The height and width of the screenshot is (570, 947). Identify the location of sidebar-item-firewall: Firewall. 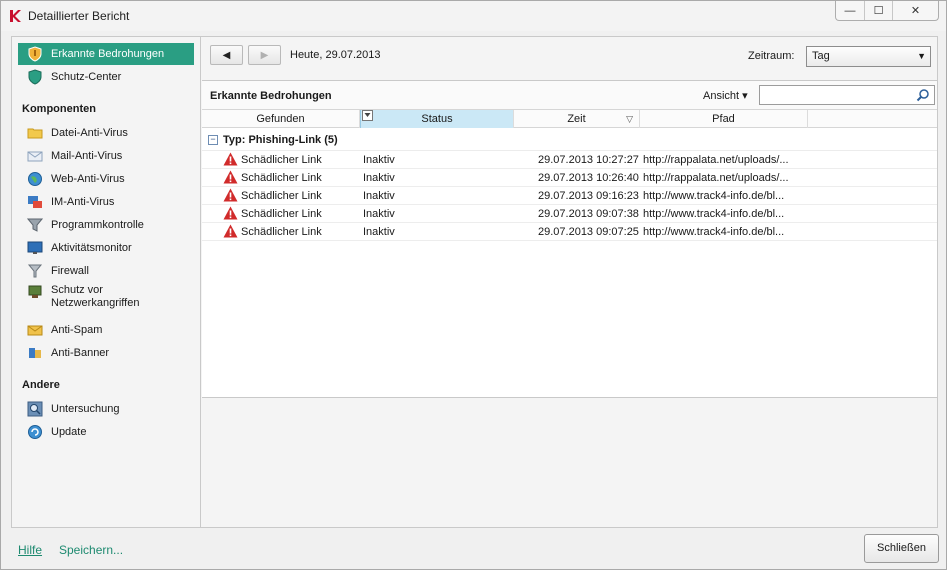
(106, 271).